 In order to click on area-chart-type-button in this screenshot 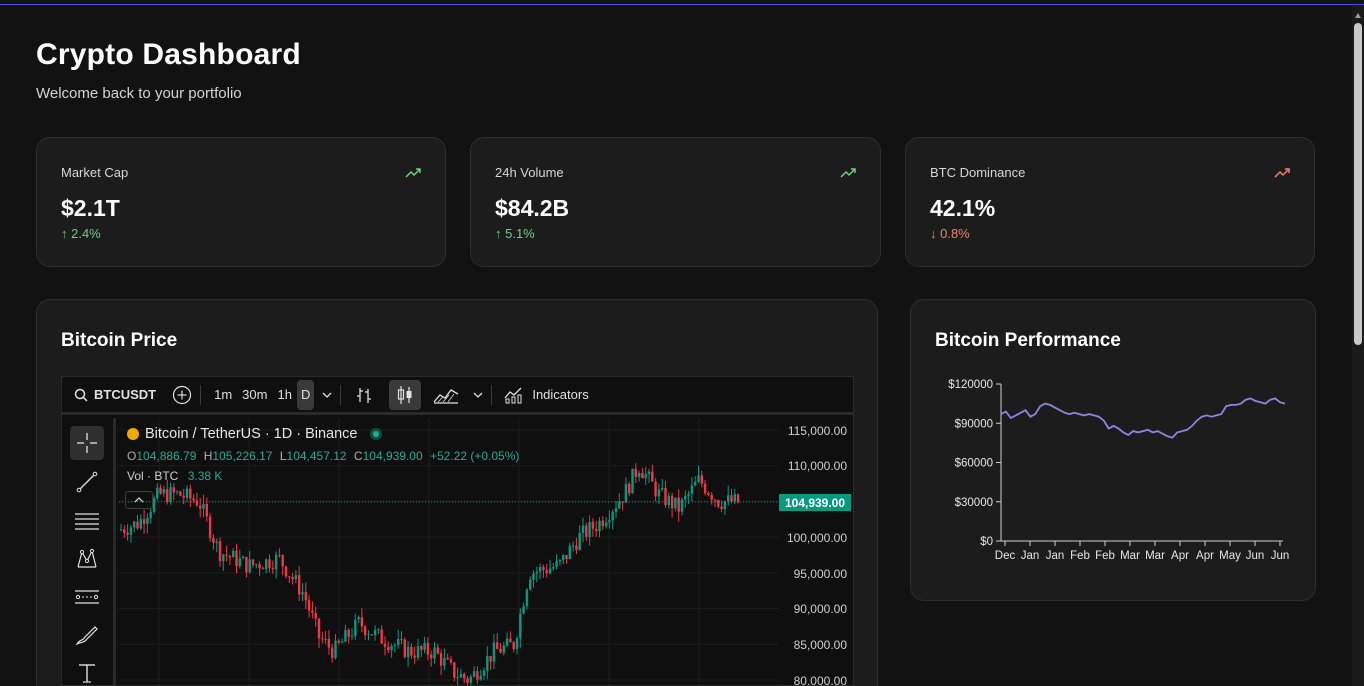, I will do `click(446, 395)`.